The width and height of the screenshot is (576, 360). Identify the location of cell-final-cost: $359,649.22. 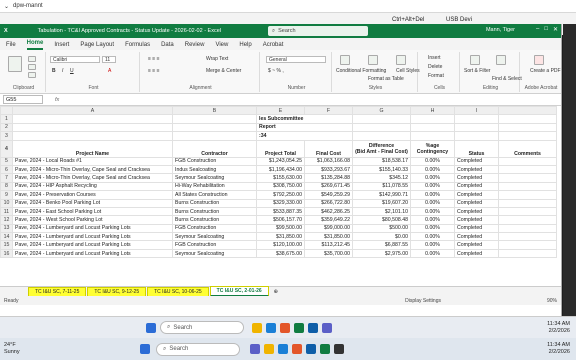
(328, 220).